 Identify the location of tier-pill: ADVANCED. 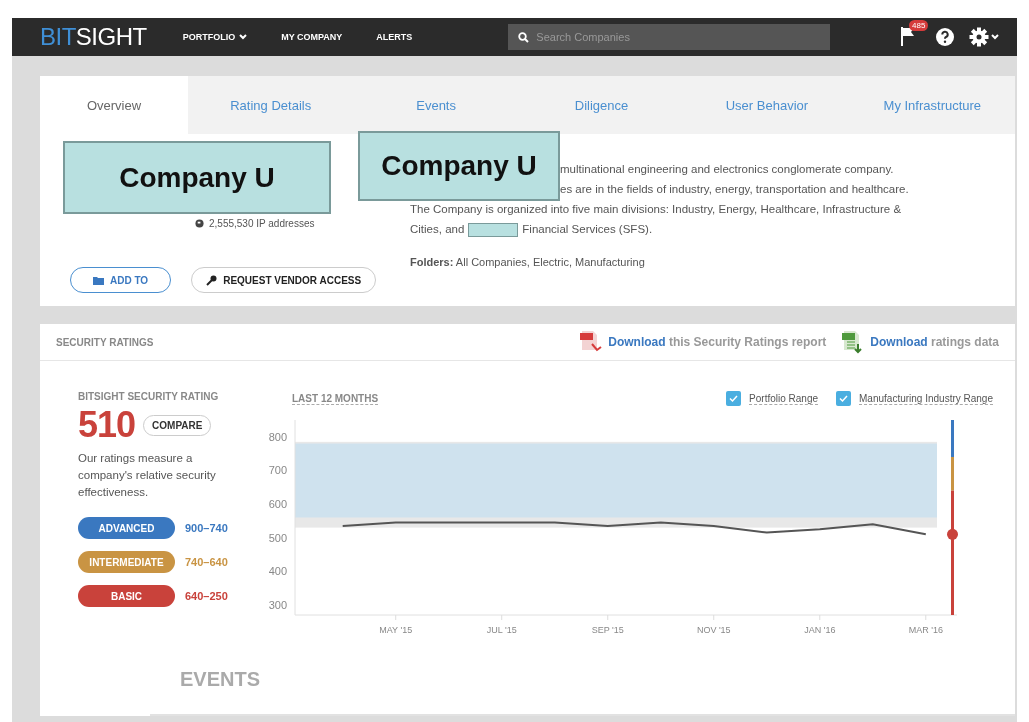
(126, 528).